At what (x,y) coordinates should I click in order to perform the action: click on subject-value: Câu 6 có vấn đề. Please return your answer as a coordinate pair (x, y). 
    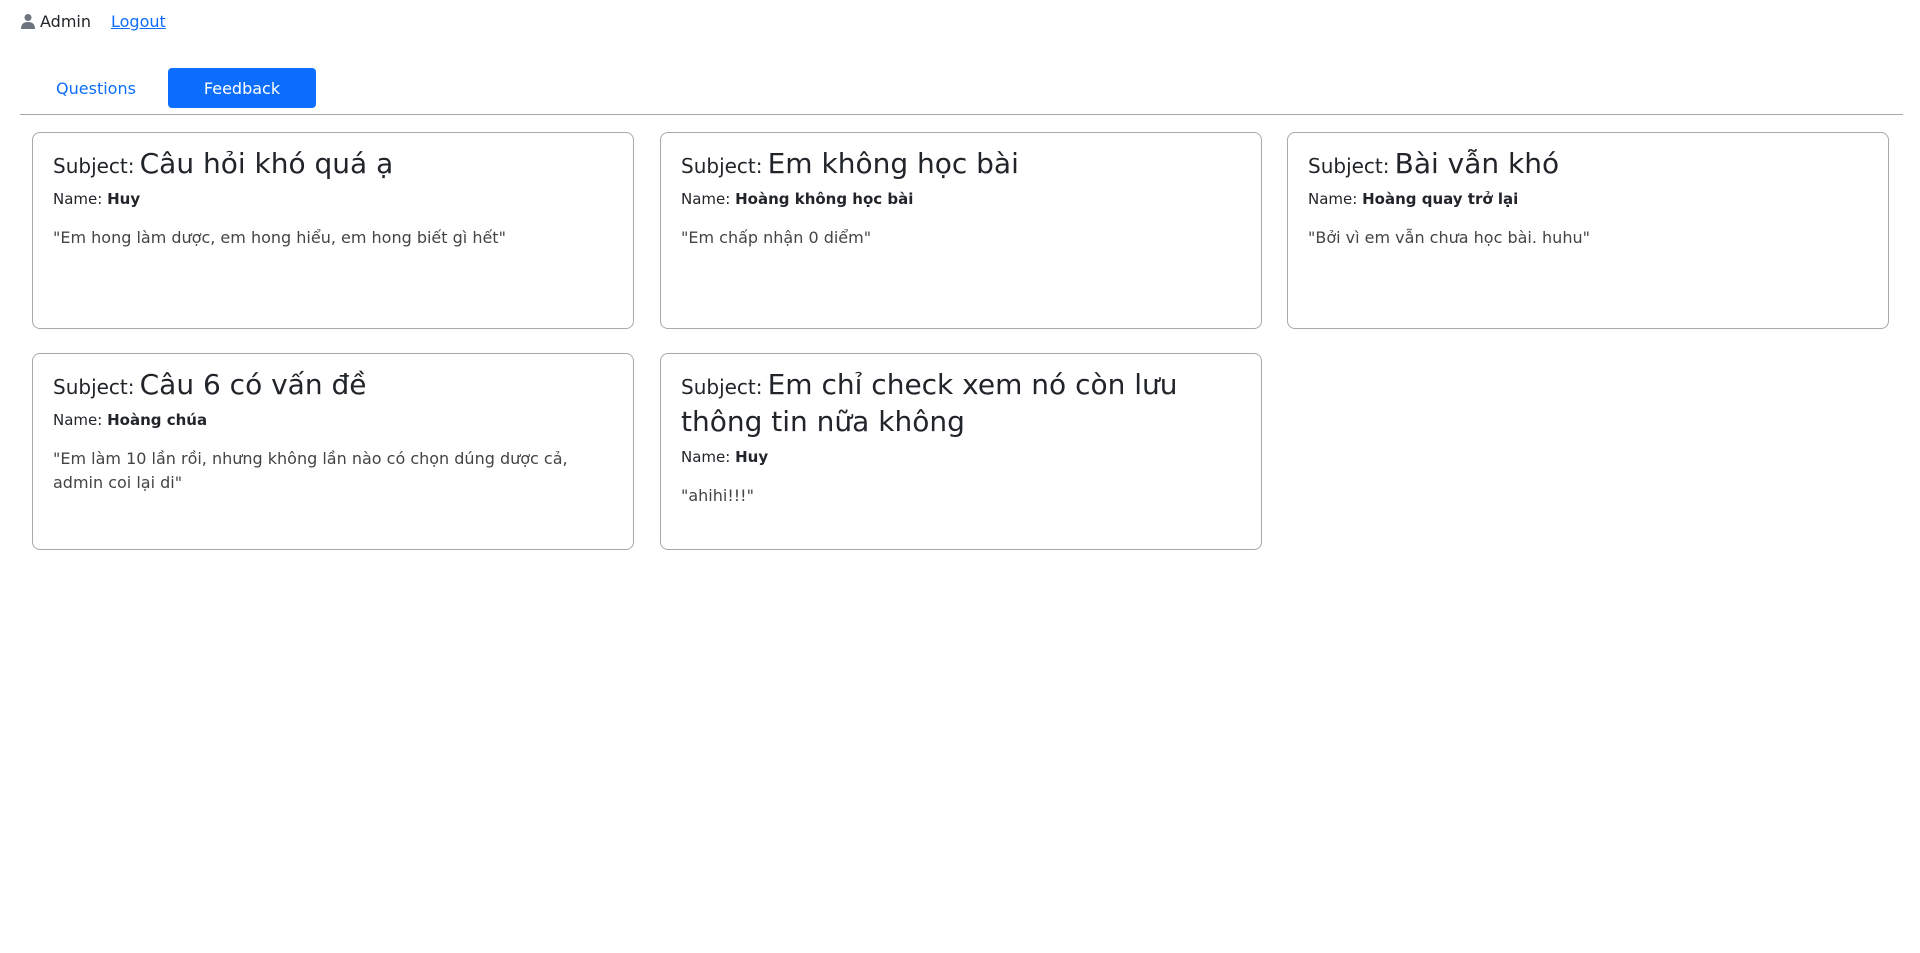
    Looking at the image, I should click on (253, 384).